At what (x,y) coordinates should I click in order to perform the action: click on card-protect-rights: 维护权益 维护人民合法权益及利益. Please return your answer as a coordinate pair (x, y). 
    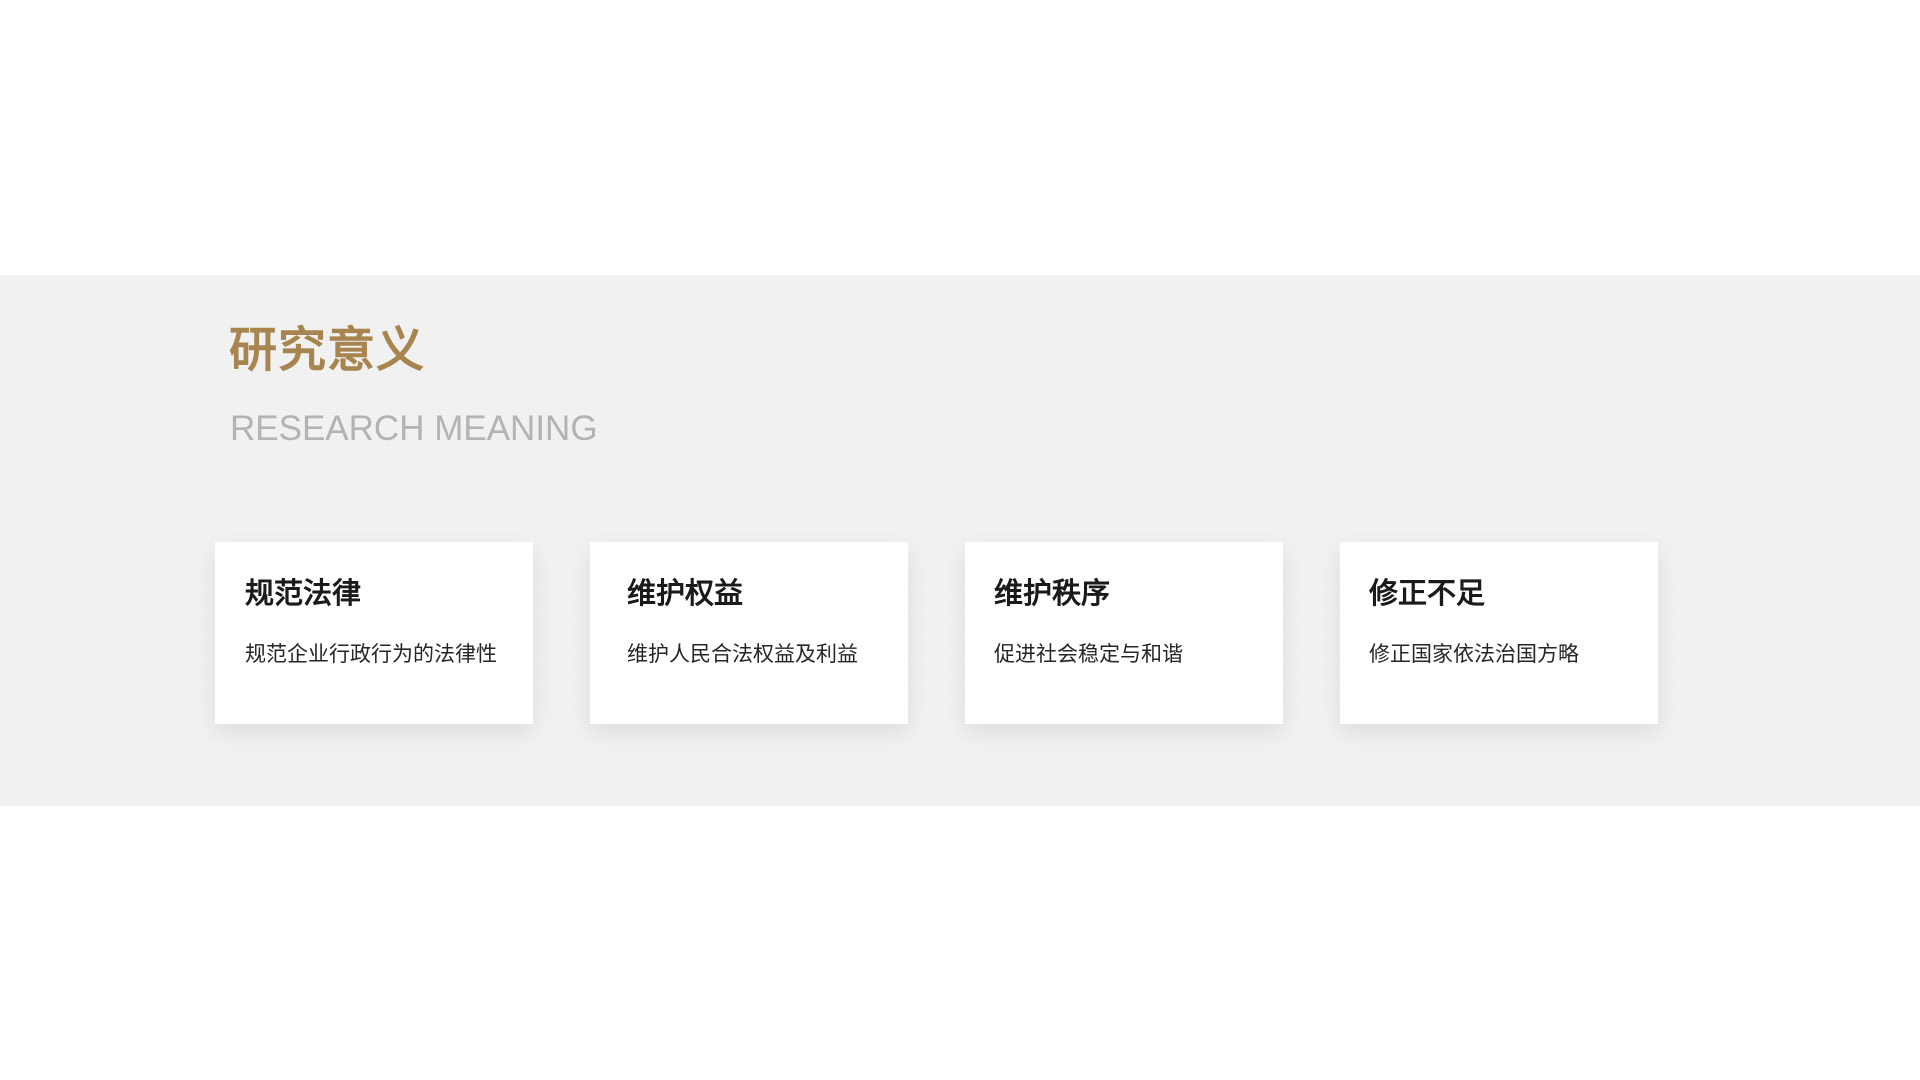
    Looking at the image, I should click on (749, 633).